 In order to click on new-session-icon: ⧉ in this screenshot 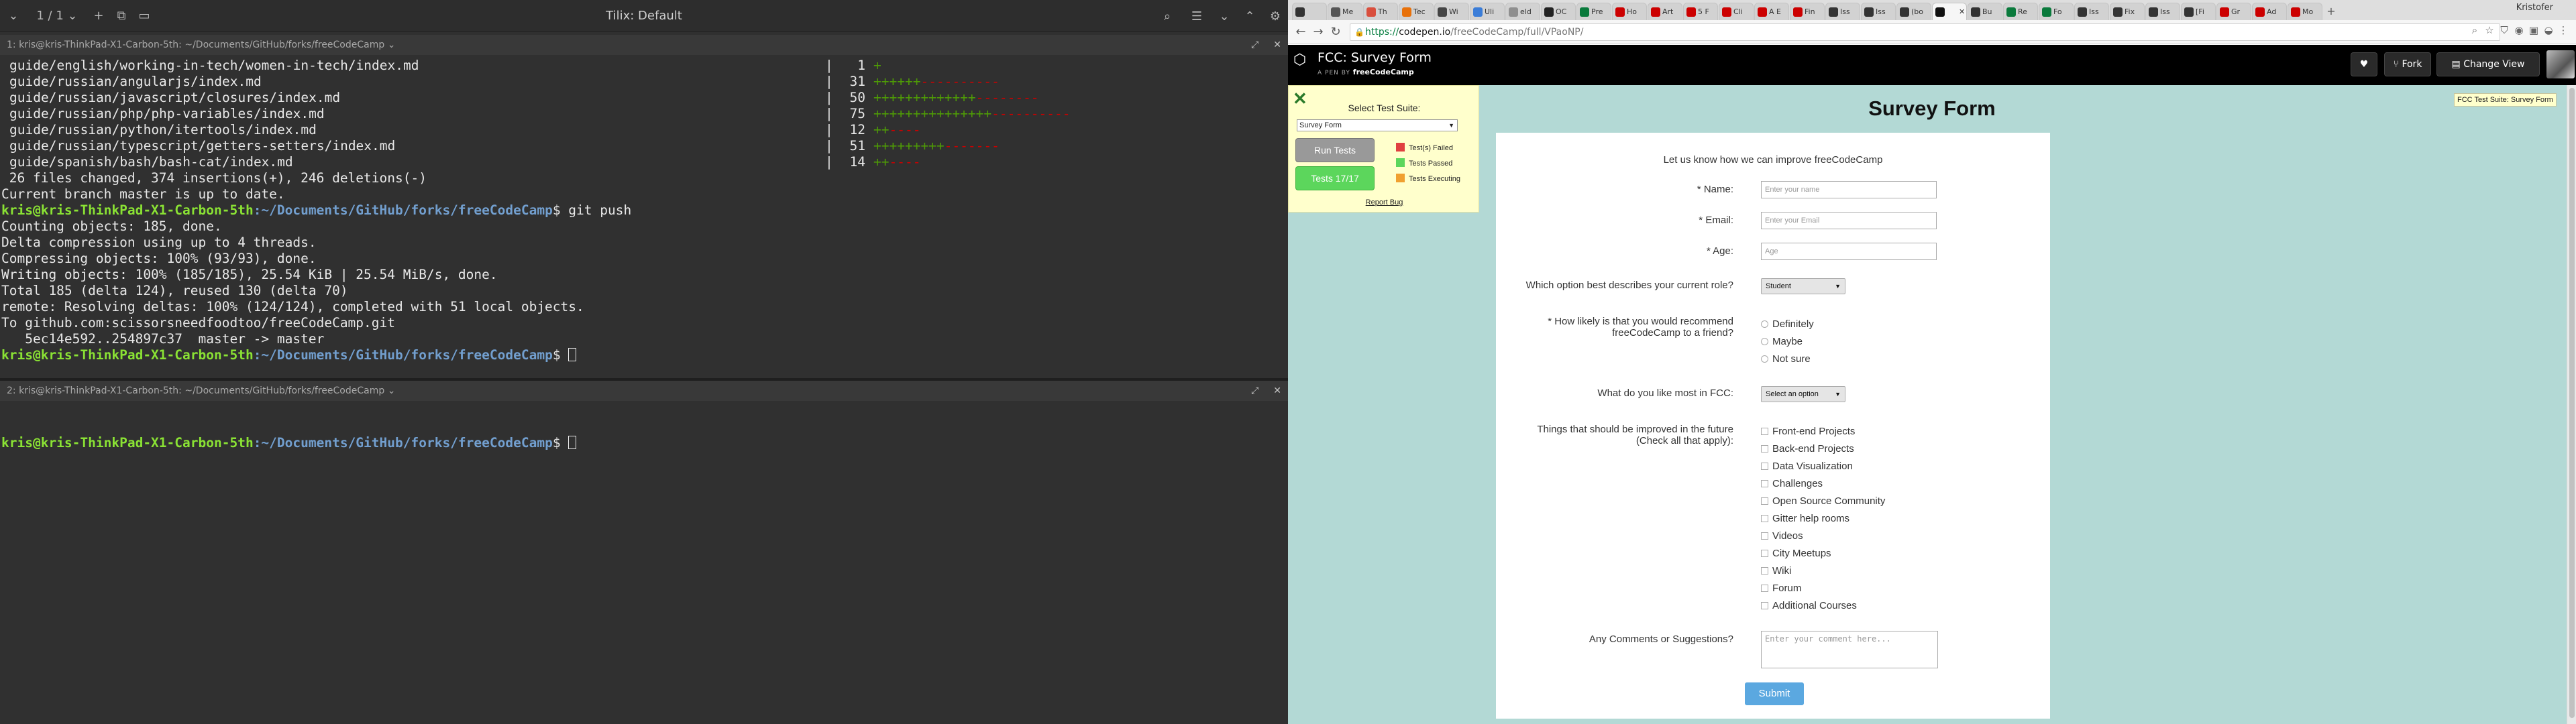, I will do `click(121, 16)`.